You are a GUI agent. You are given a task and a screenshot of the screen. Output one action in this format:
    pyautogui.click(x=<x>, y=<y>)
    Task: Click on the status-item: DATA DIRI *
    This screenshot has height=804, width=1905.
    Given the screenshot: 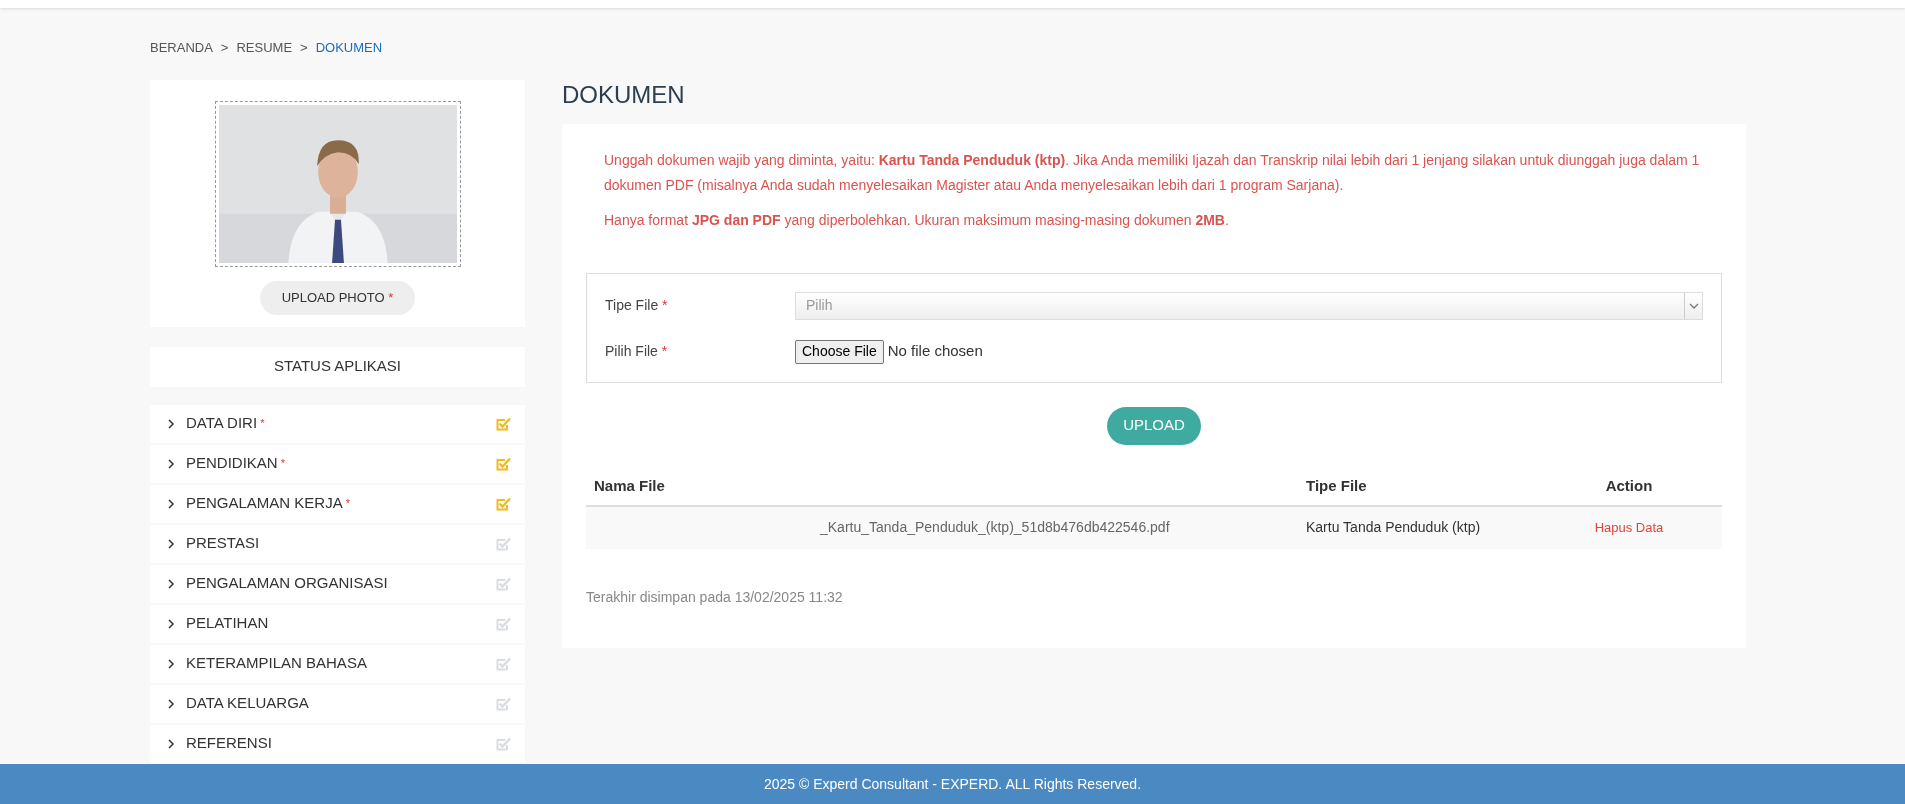 What is the action you would take?
    pyautogui.click(x=337, y=423)
    